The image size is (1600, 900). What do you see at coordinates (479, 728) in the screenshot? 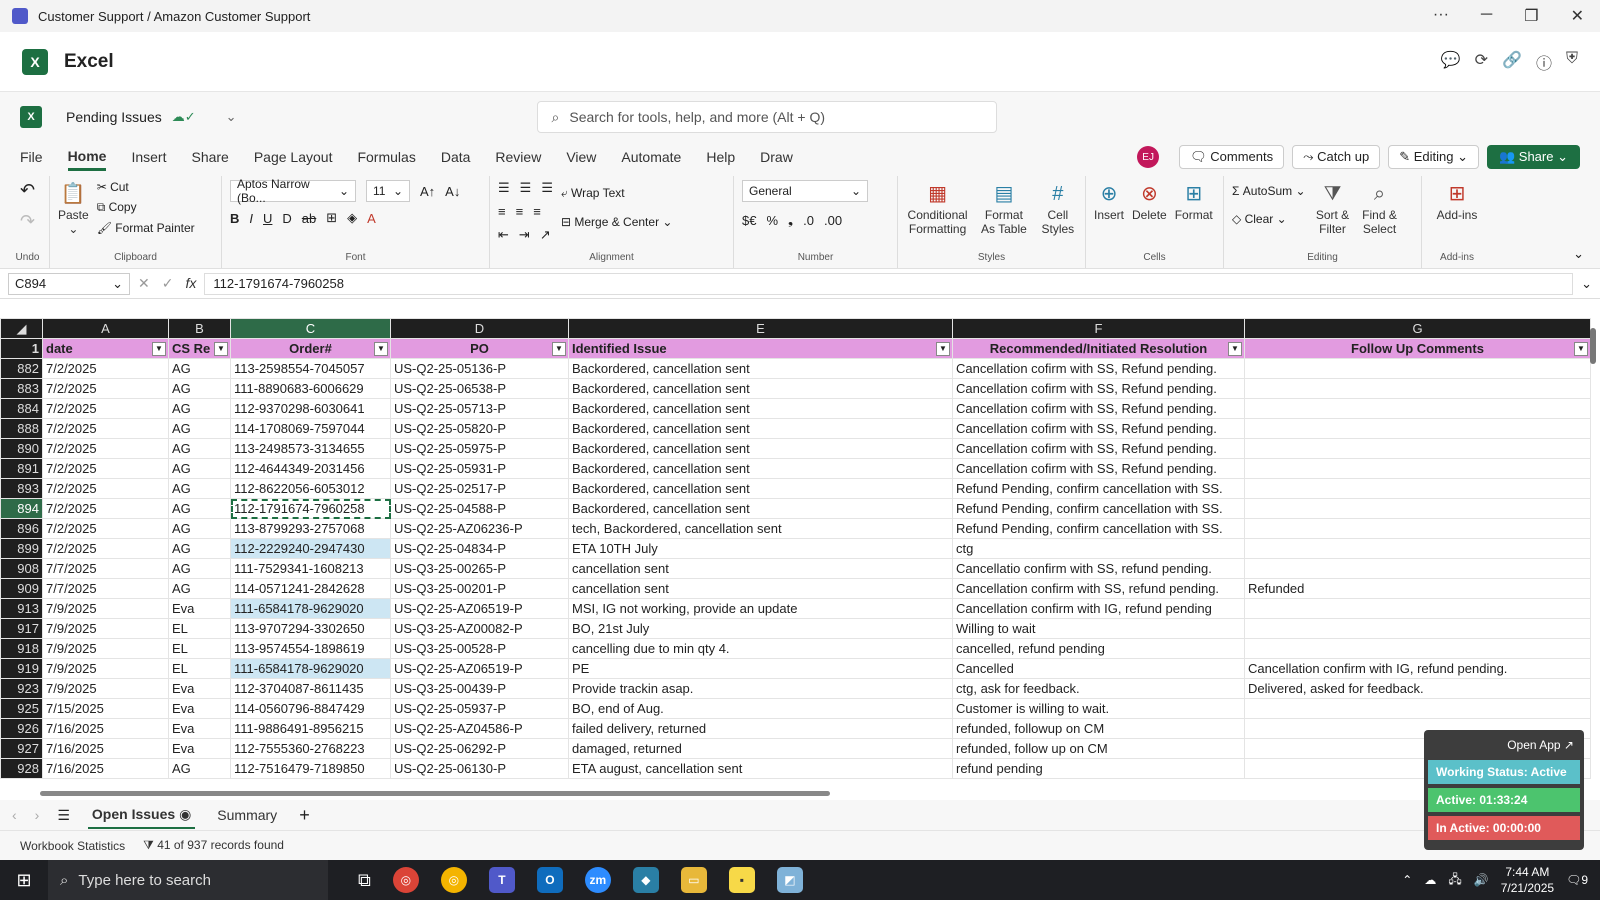
I see `cell-d: US-Q2-25-AZ04586-P` at bounding box center [479, 728].